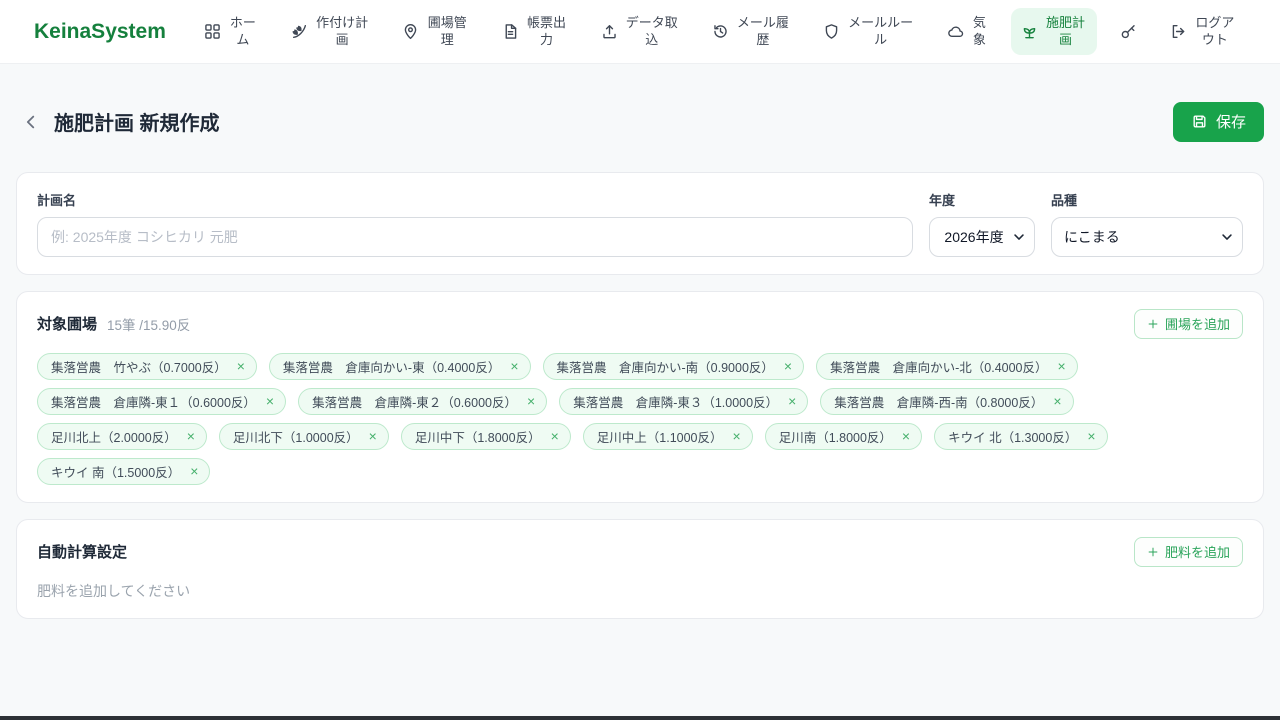 This screenshot has height=720, width=1280. I want to click on field-chip-label: 足川南（1.8000反）, so click(835, 437).